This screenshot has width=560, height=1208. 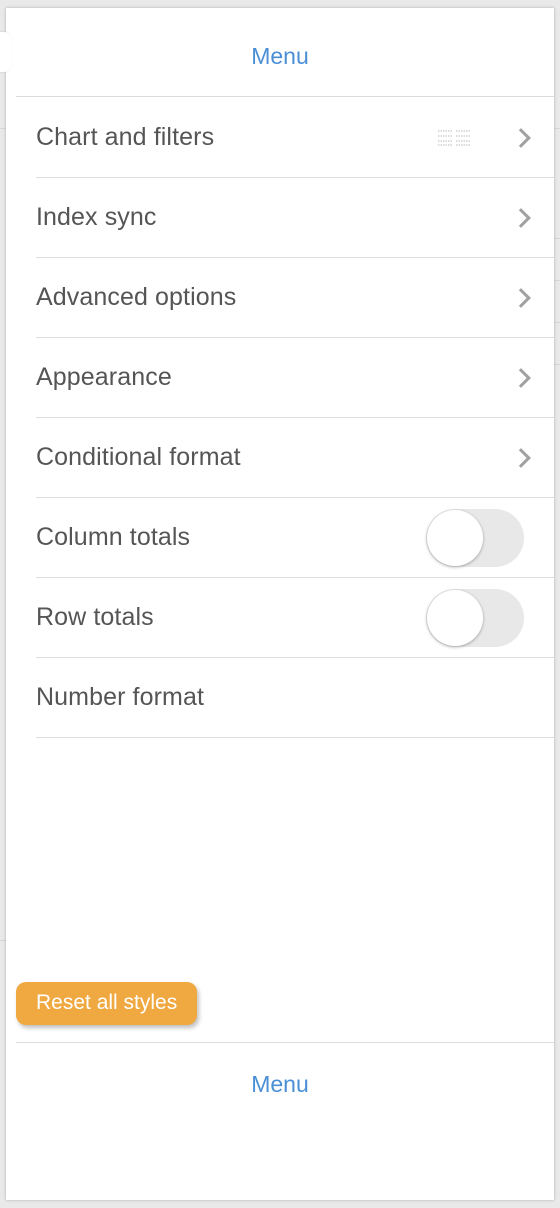 What do you see at coordinates (136, 297) in the screenshot?
I see `menu-item-label: Advanced options` at bounding box center [136, 297].